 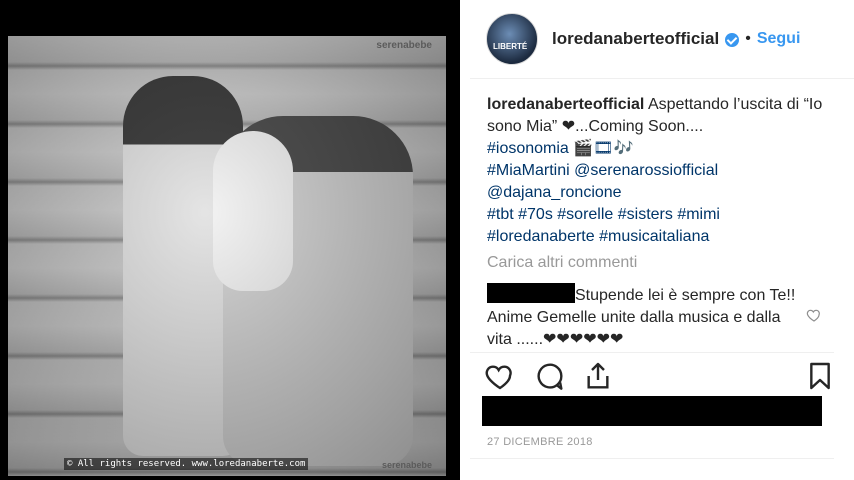 I want to click on comment-icon, so click(x=550, y=376).